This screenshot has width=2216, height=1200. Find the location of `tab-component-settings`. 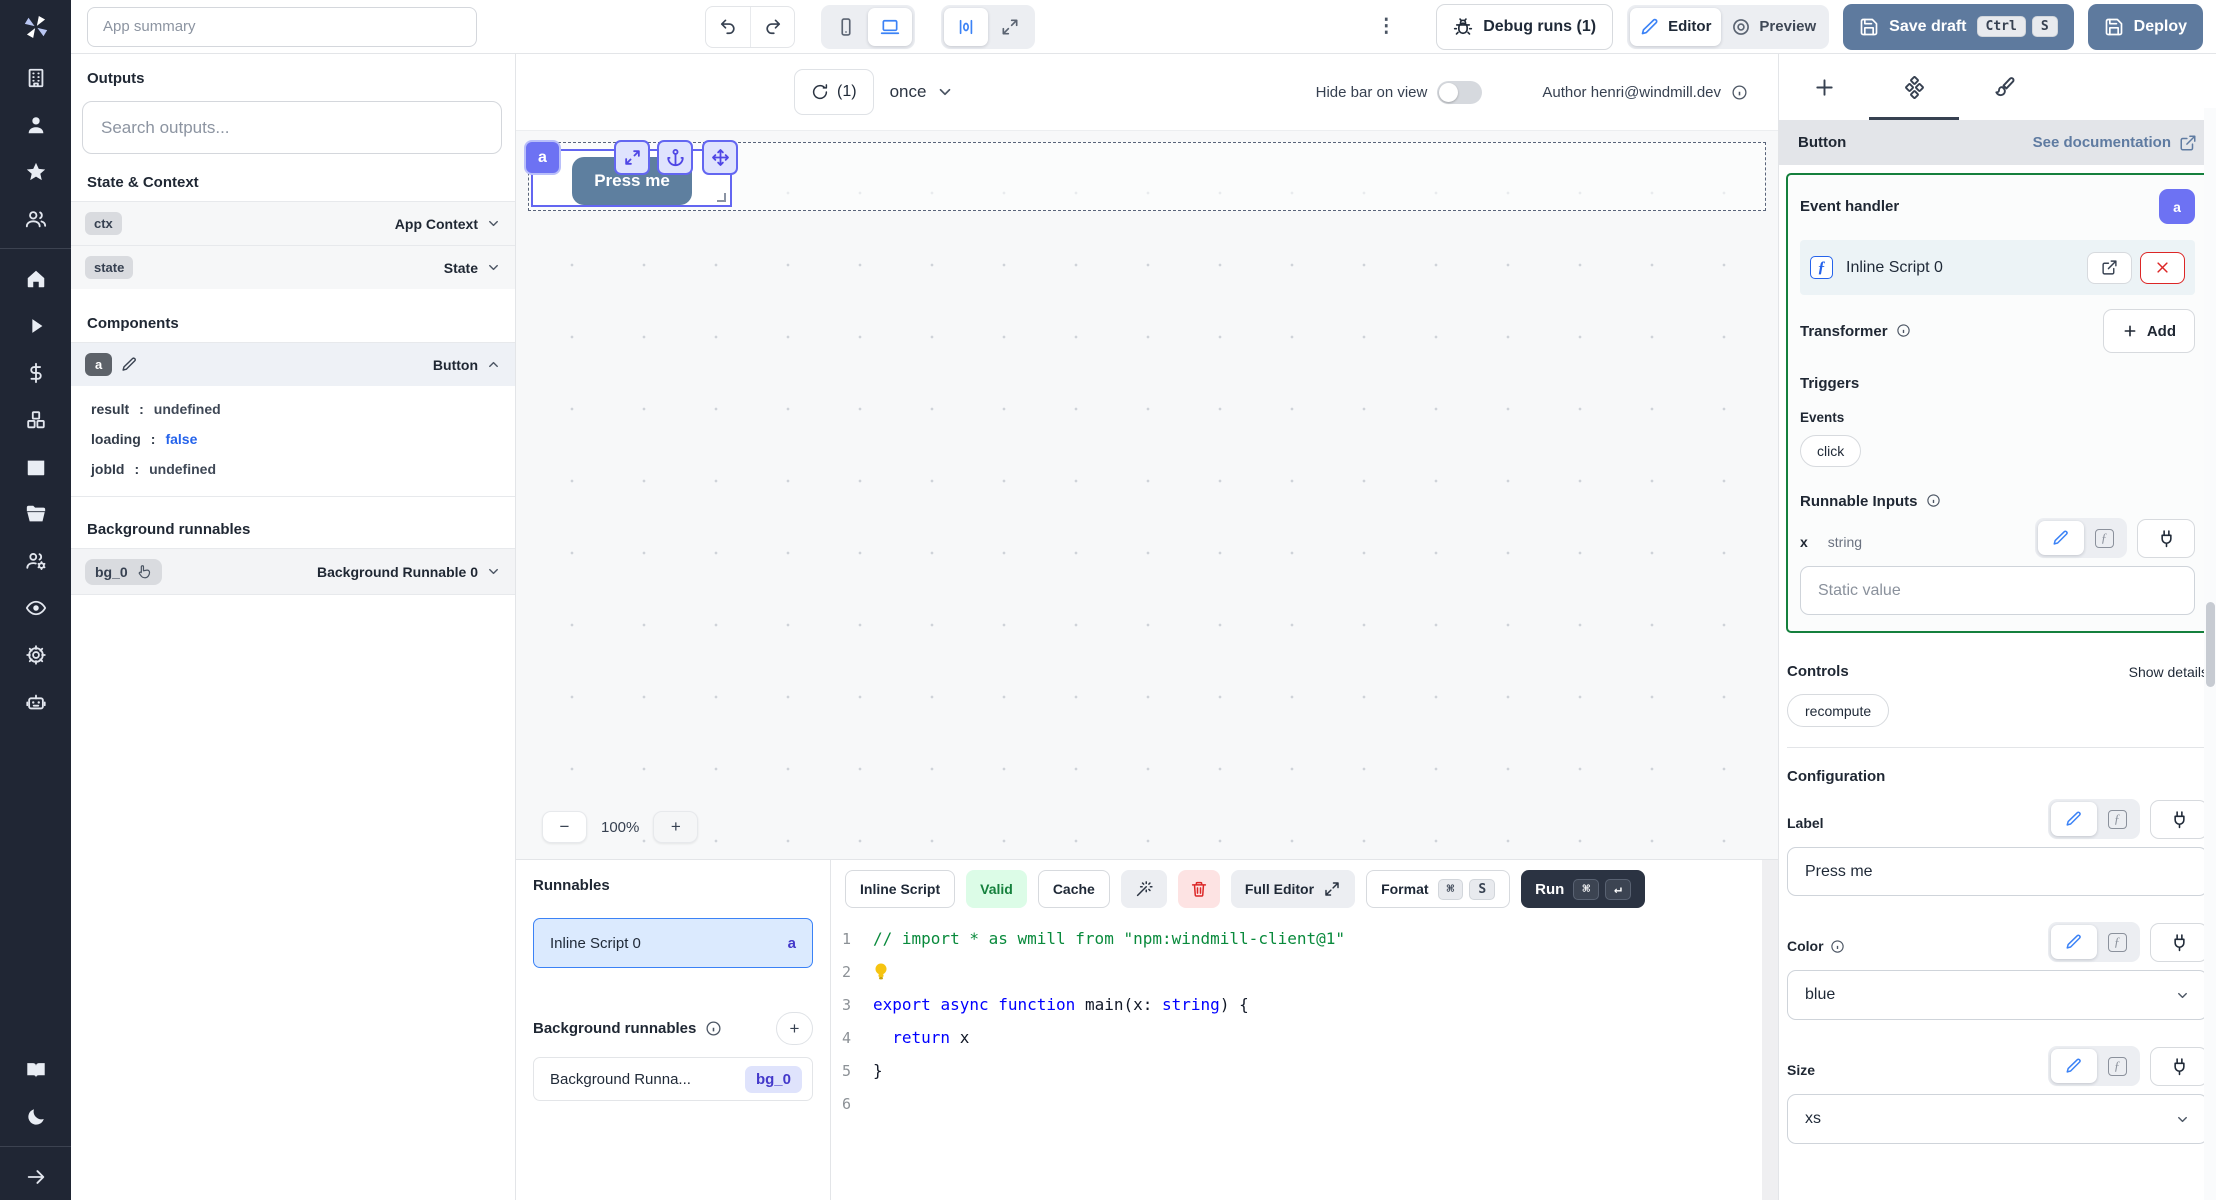

tab-component-settings is located at coordinates (1914, 87).